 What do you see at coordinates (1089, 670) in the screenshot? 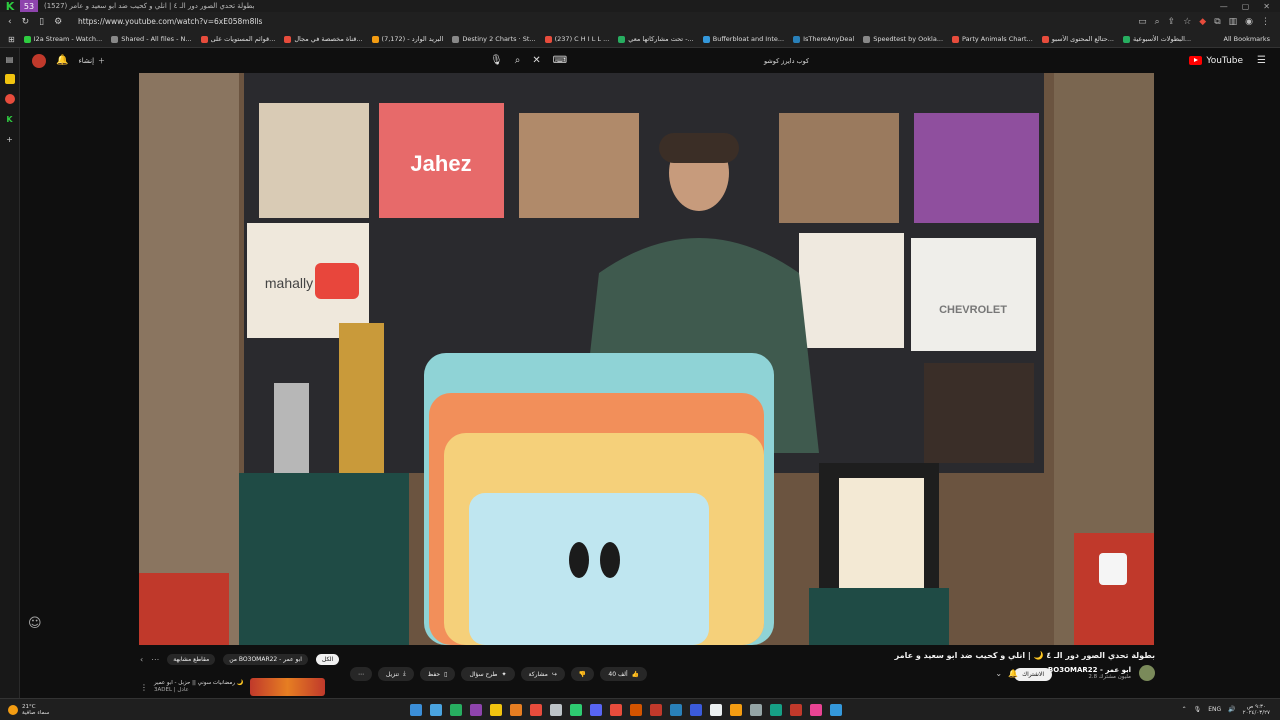
I see `channel-name: BO3OMAR22 - ابو عمر` at bounding box center [1089, 670].